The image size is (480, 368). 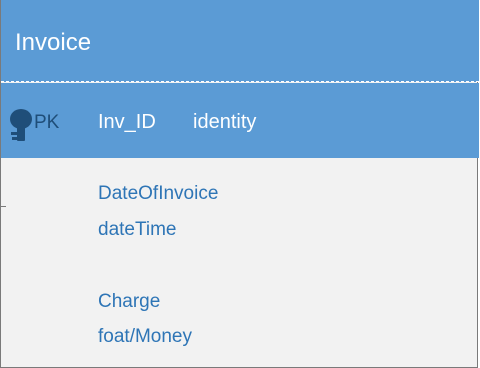 What do you see at coordinates (53, 42) in the screenshot?
I see `entity-title: Invoice` at bounding box center [53, 42].